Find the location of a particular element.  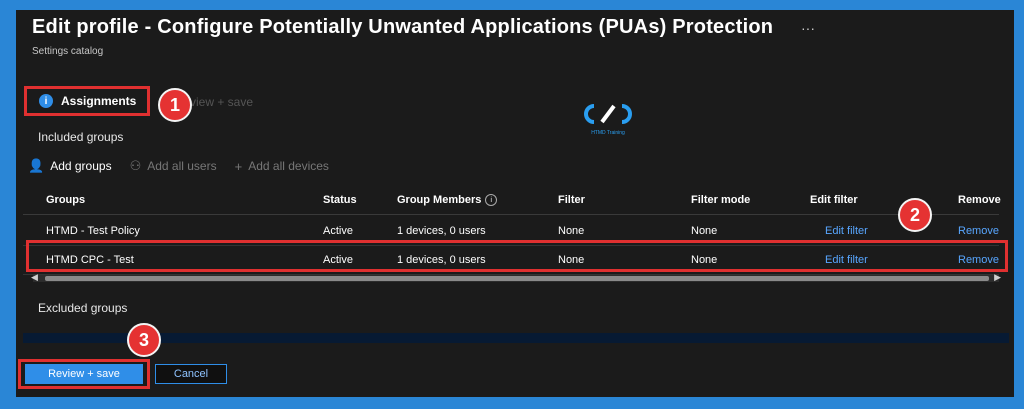

tab-assignments: i Assignments is located at coordinates (87, 101).